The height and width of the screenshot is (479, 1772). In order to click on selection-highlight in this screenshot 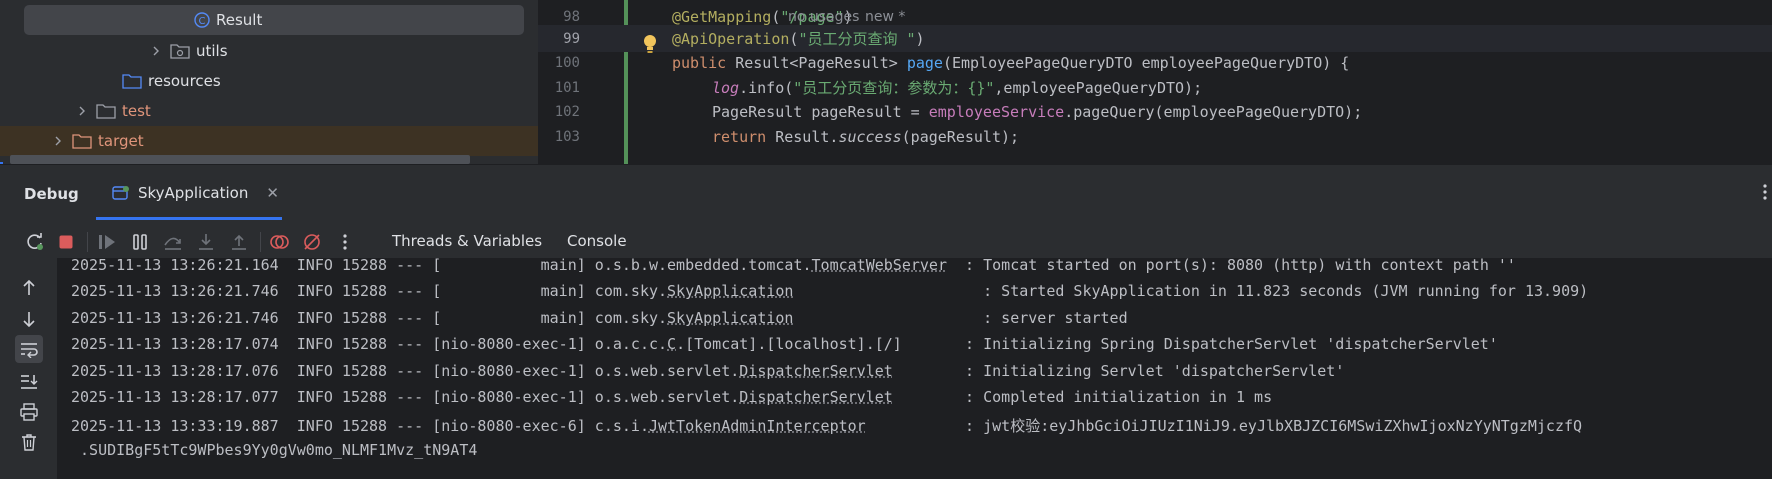, I will do `click(274, 20)`.